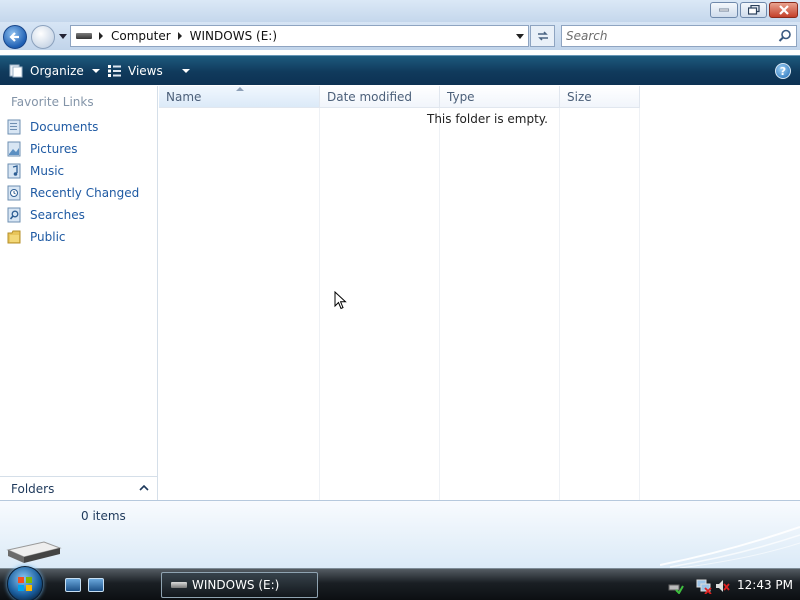 Image resolution: width=800 pixels, height=600 pixels. I want to click on chevron-down-icon, so click(63, 36).